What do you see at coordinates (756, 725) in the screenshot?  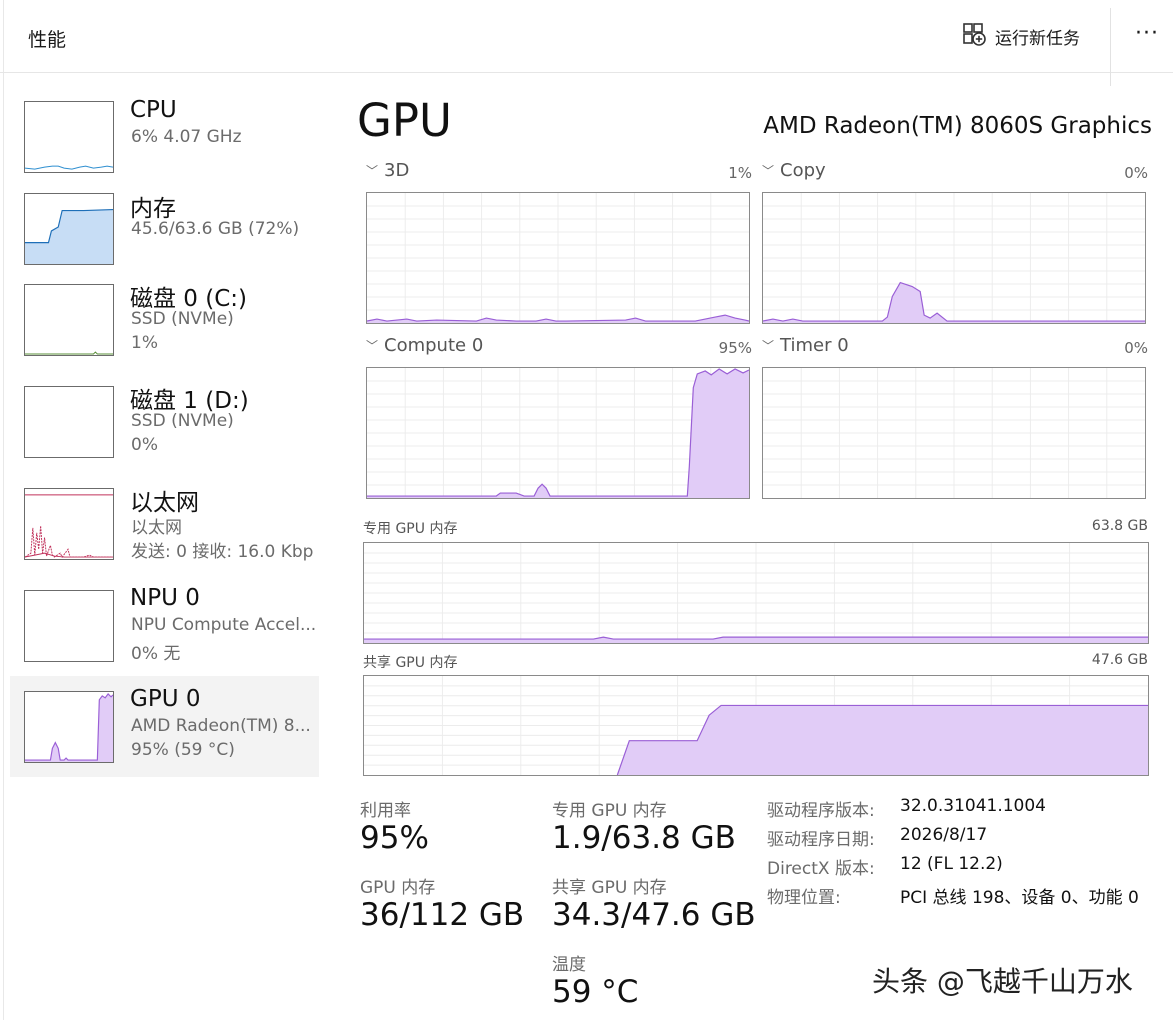 I see `graph-shared-memory` at bounding box center [756, 725].